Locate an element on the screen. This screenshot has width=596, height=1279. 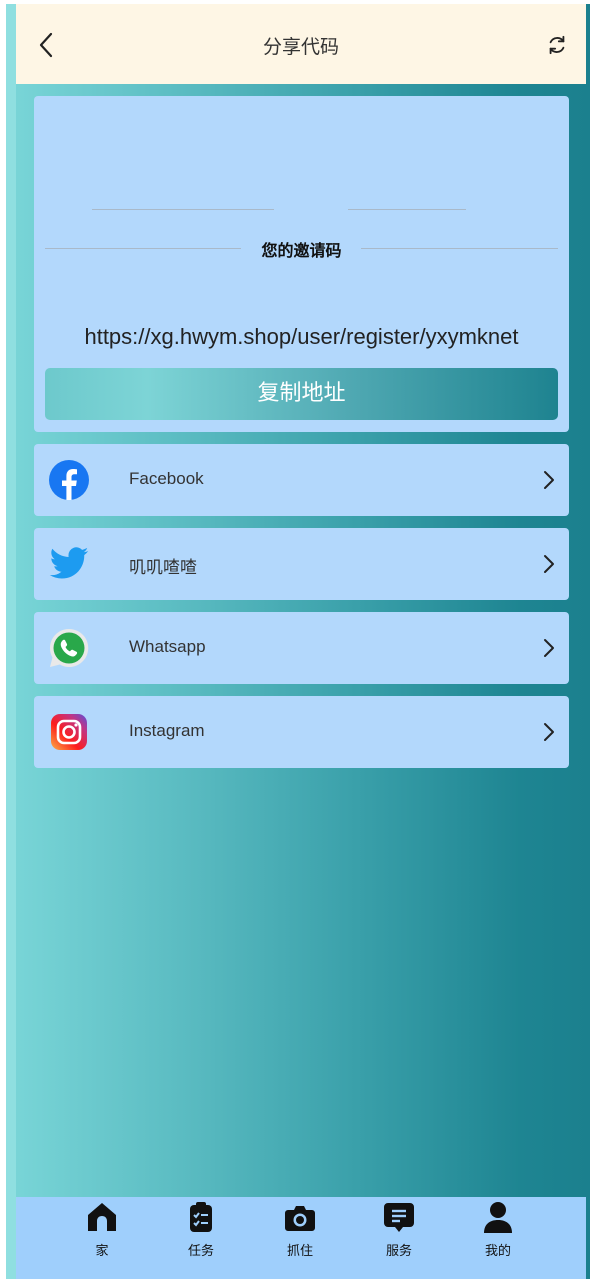
share-item-instagram: Instagram is located at coordinates (301, 732).